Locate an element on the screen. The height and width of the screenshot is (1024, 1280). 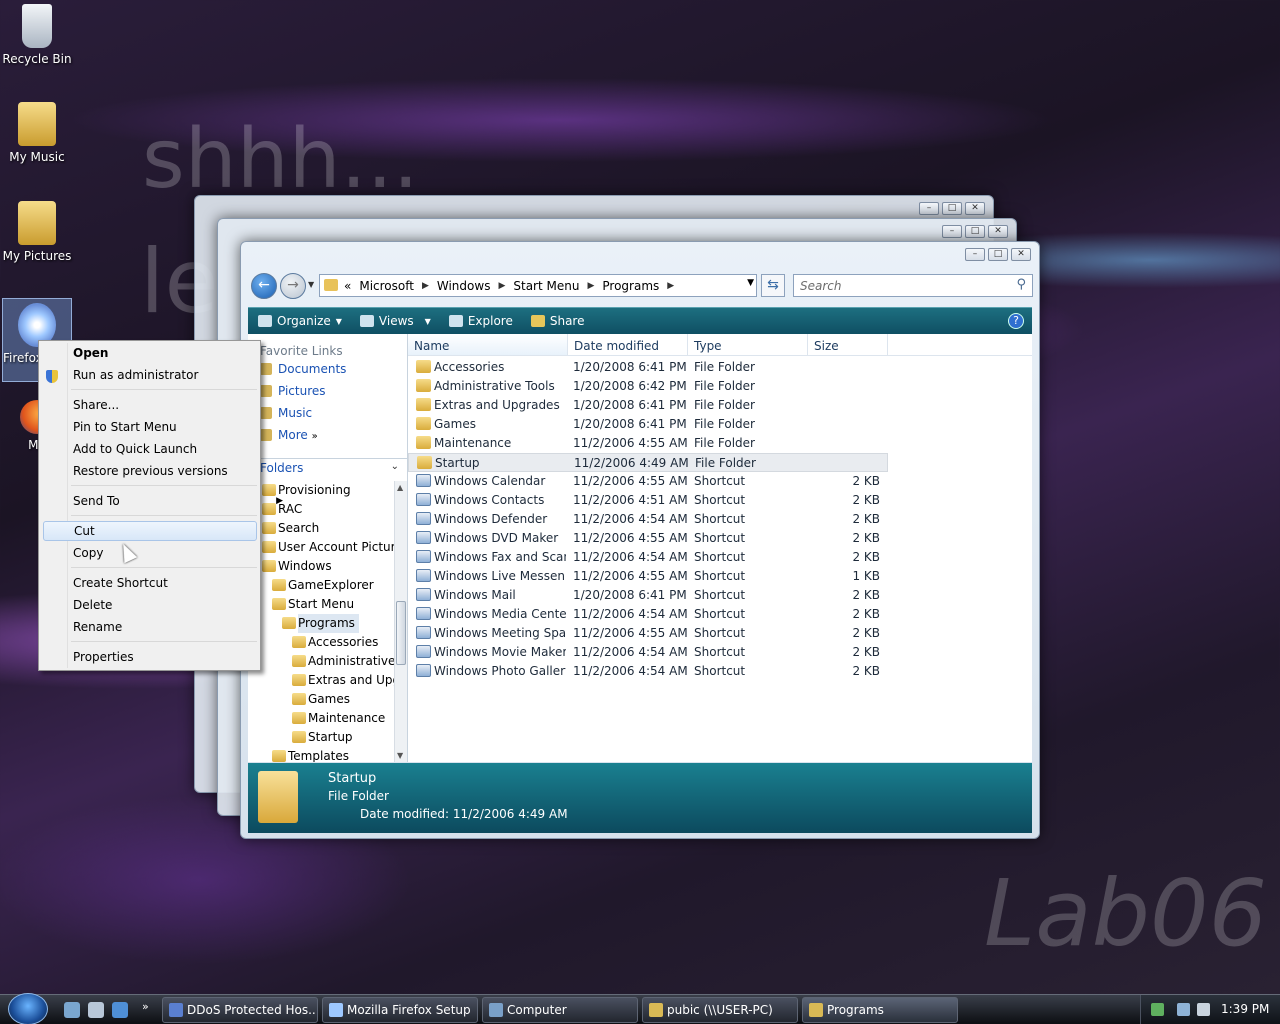
search-input: Search ⚲ is located at coordinates (913, 285).